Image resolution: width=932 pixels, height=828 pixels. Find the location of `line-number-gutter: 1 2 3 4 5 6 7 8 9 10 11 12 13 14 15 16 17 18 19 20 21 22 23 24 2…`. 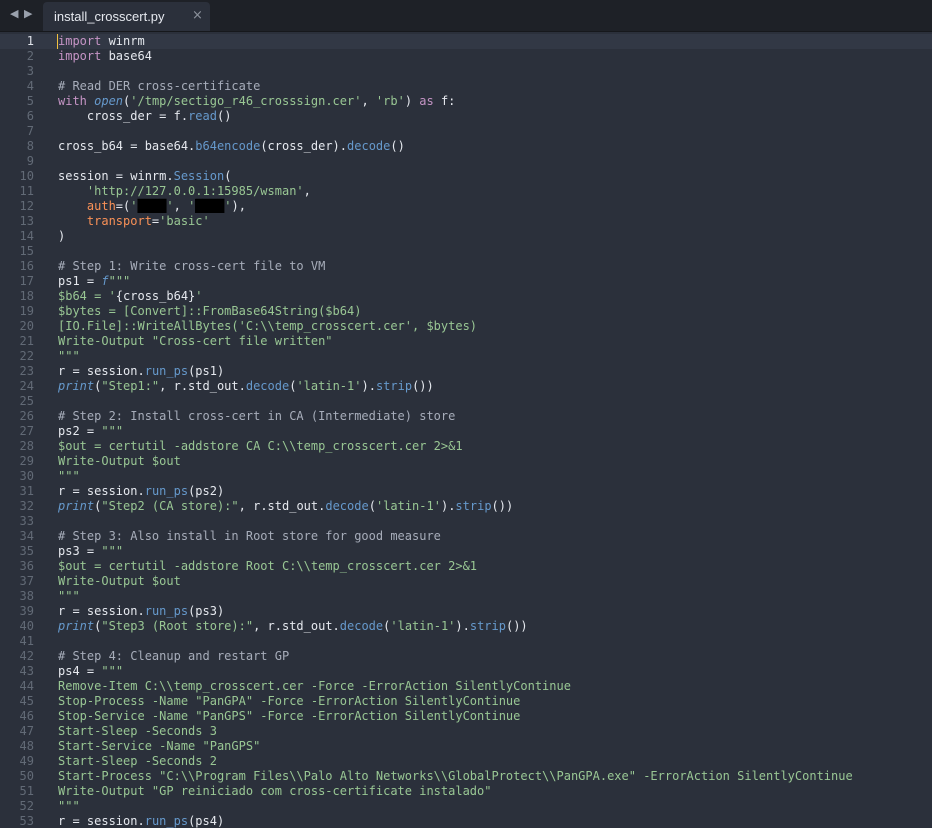

line-number-gutter: 1 2 3 4 5 6 7 8 9 10 11 12 13 14 15 16 17 18 19 20 21 22 23 24 2… is located at coordinates (22, 430).